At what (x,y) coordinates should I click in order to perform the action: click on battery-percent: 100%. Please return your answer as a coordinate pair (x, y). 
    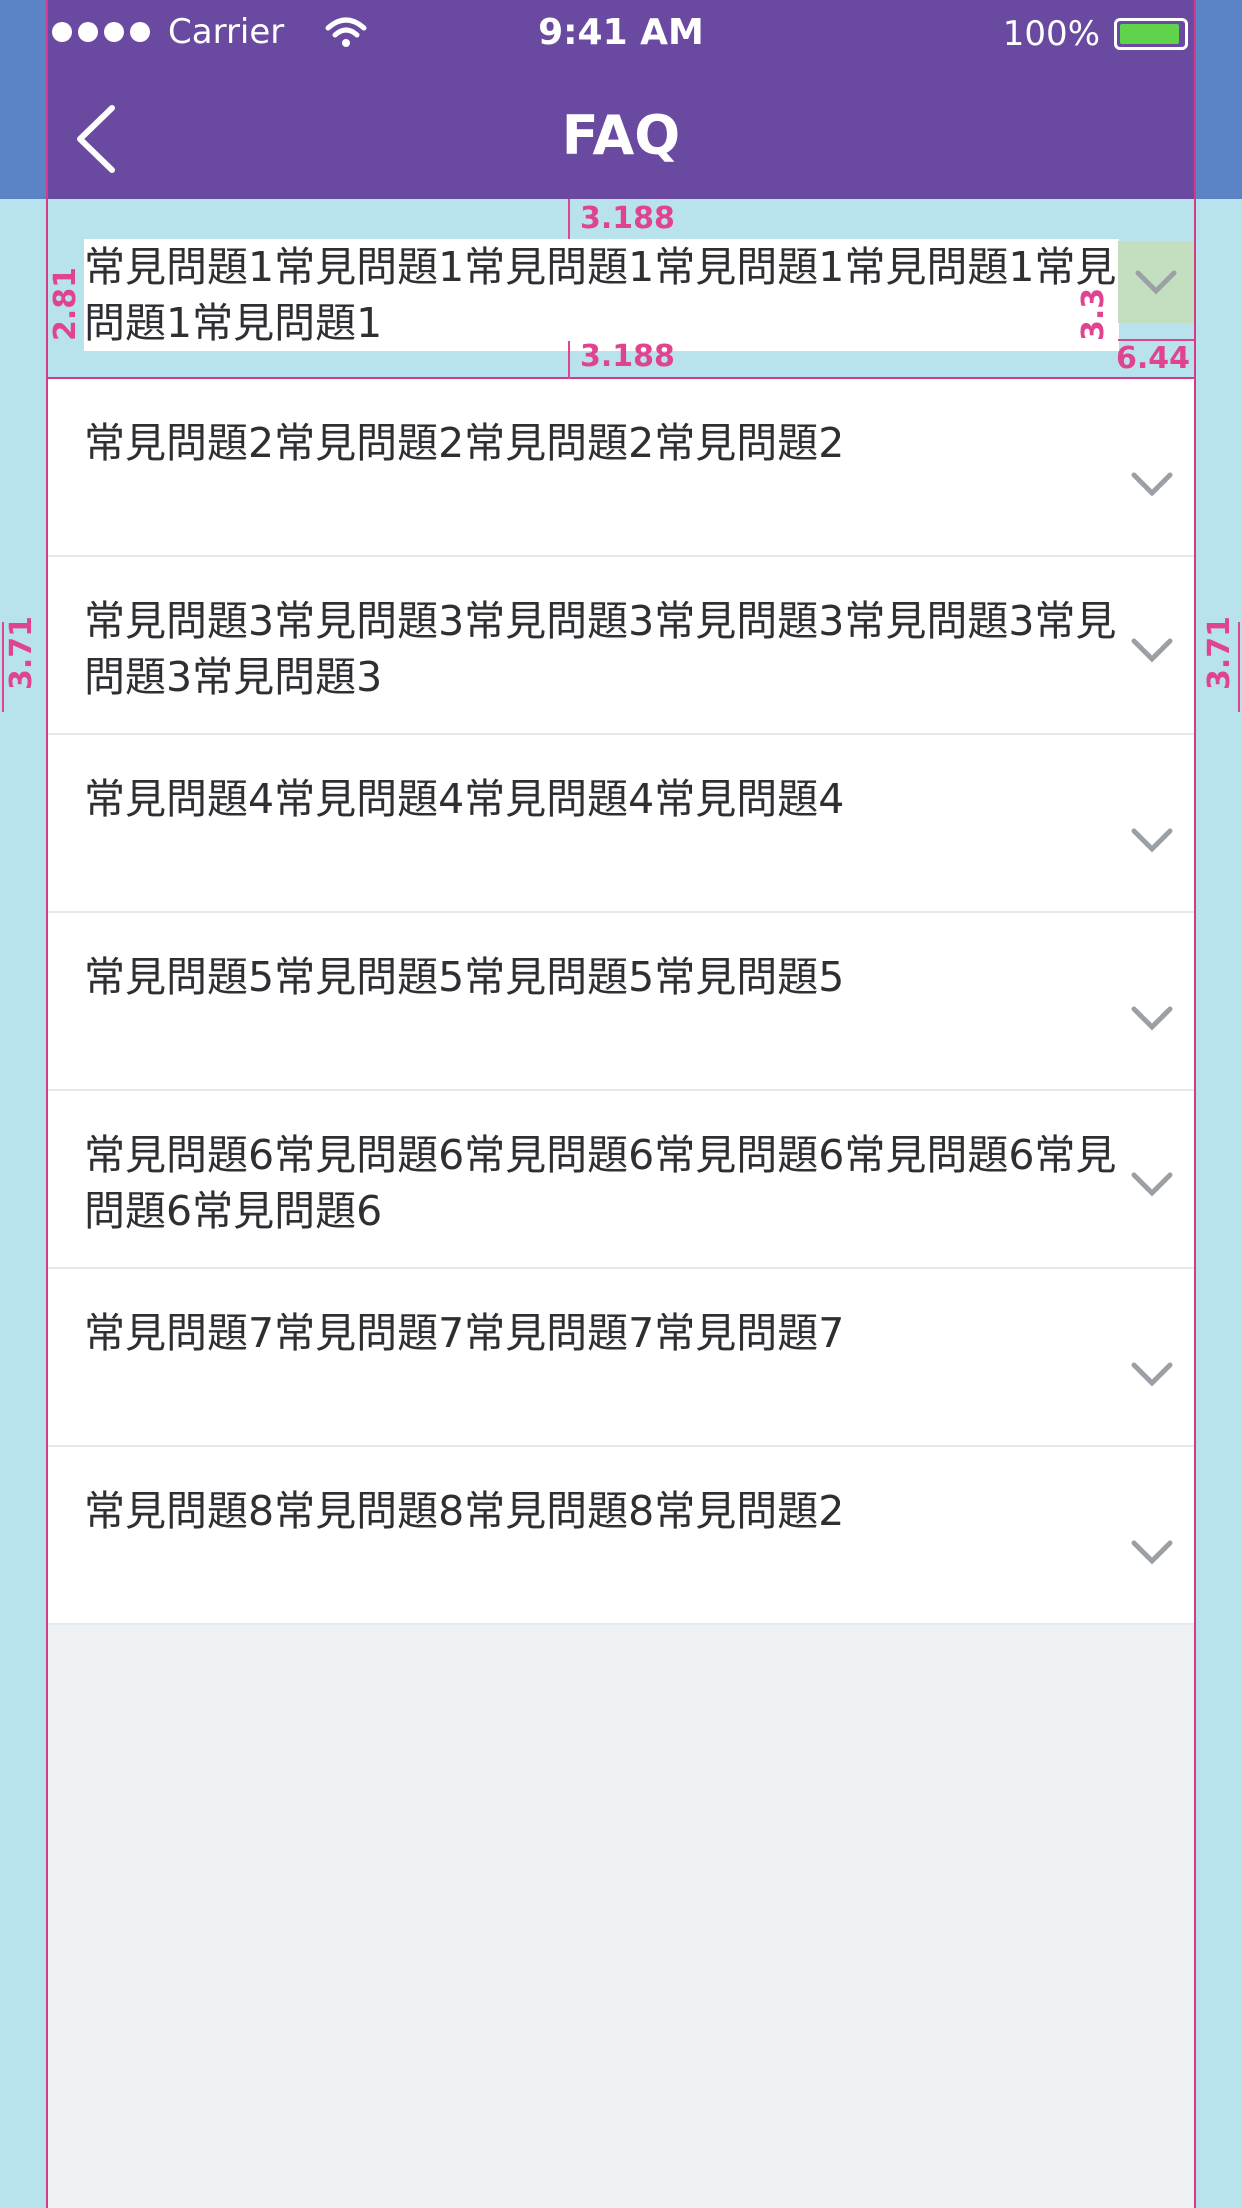
    Looking at the image, I should click on (1051, 34).